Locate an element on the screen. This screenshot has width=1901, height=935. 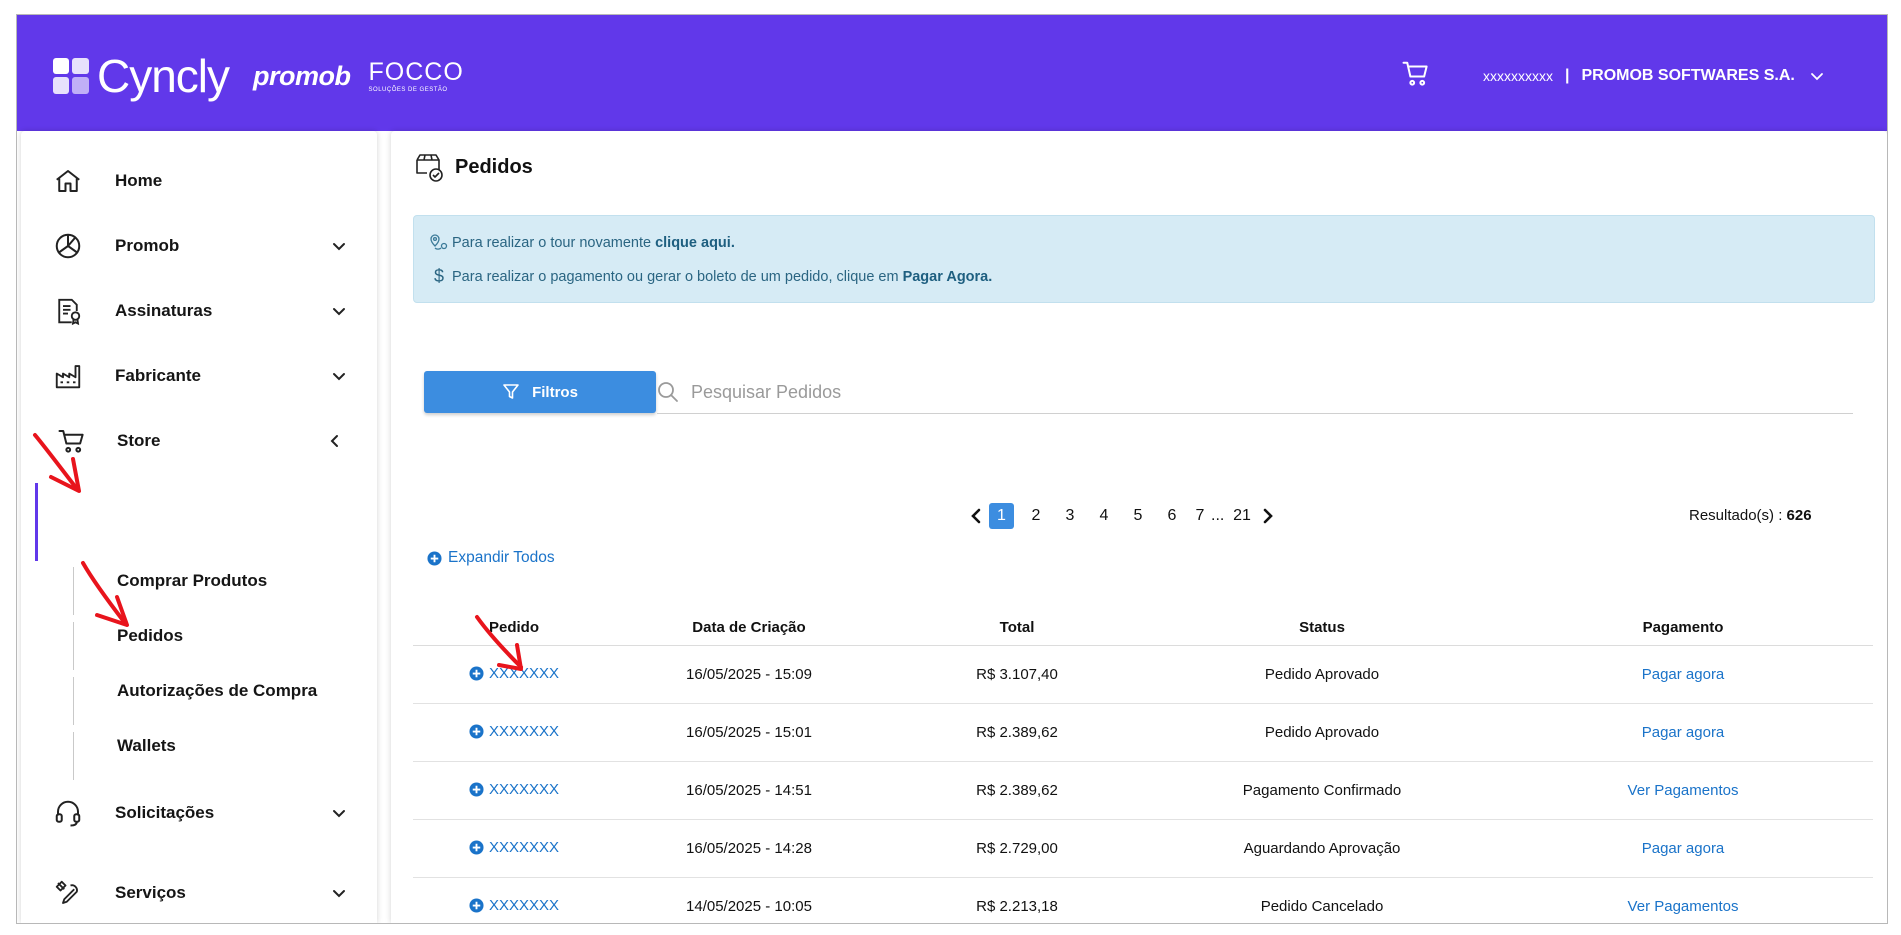
search-icon is located at coordinates (668, 392).